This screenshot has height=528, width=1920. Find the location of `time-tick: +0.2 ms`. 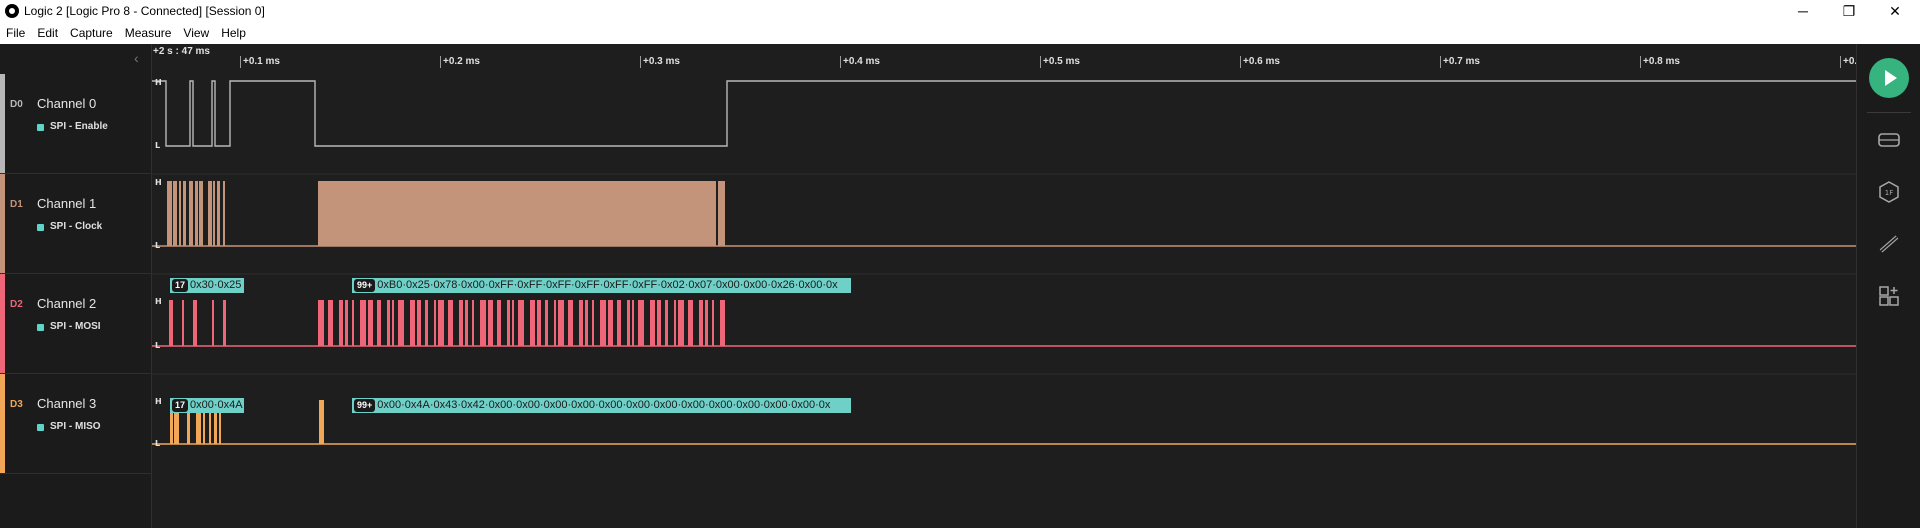

time-tick: +0.2 ms is located at coordinates (460, 62).